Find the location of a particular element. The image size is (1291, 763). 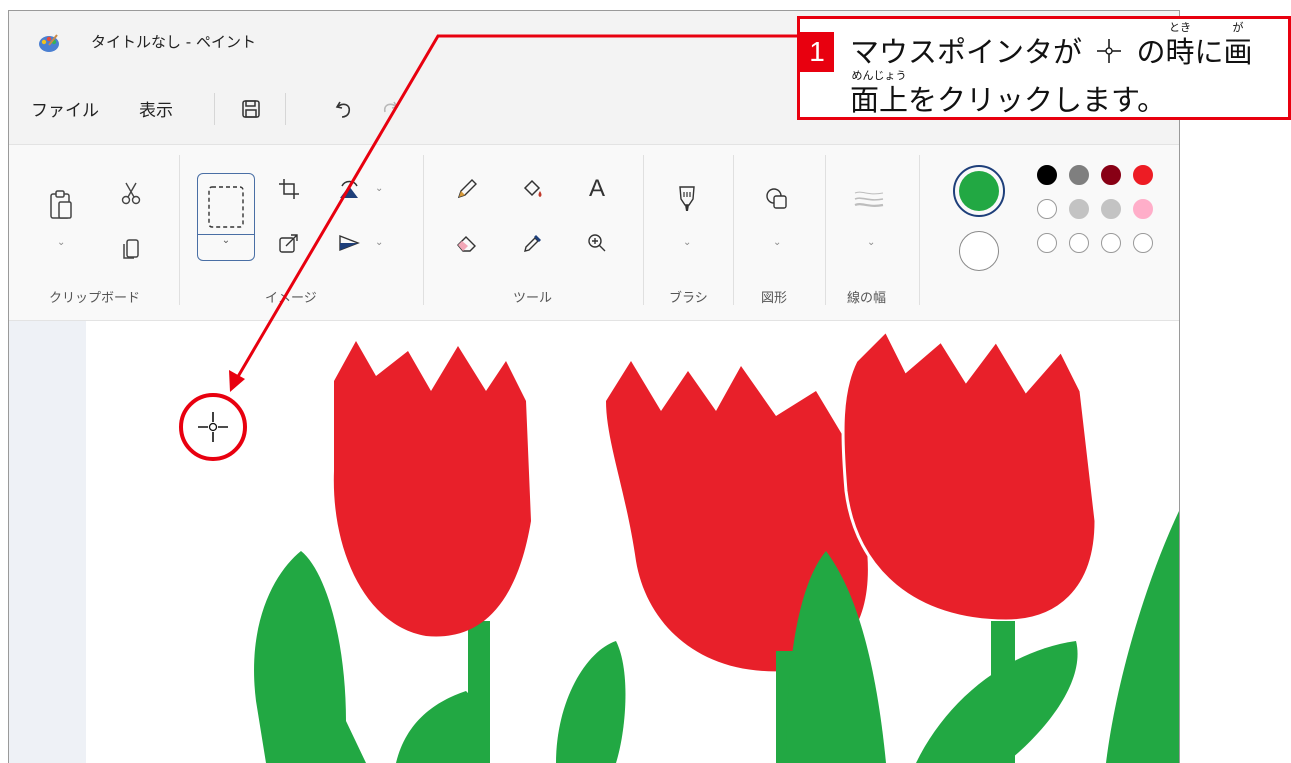

cut-button is located at coordinates (131, 193).